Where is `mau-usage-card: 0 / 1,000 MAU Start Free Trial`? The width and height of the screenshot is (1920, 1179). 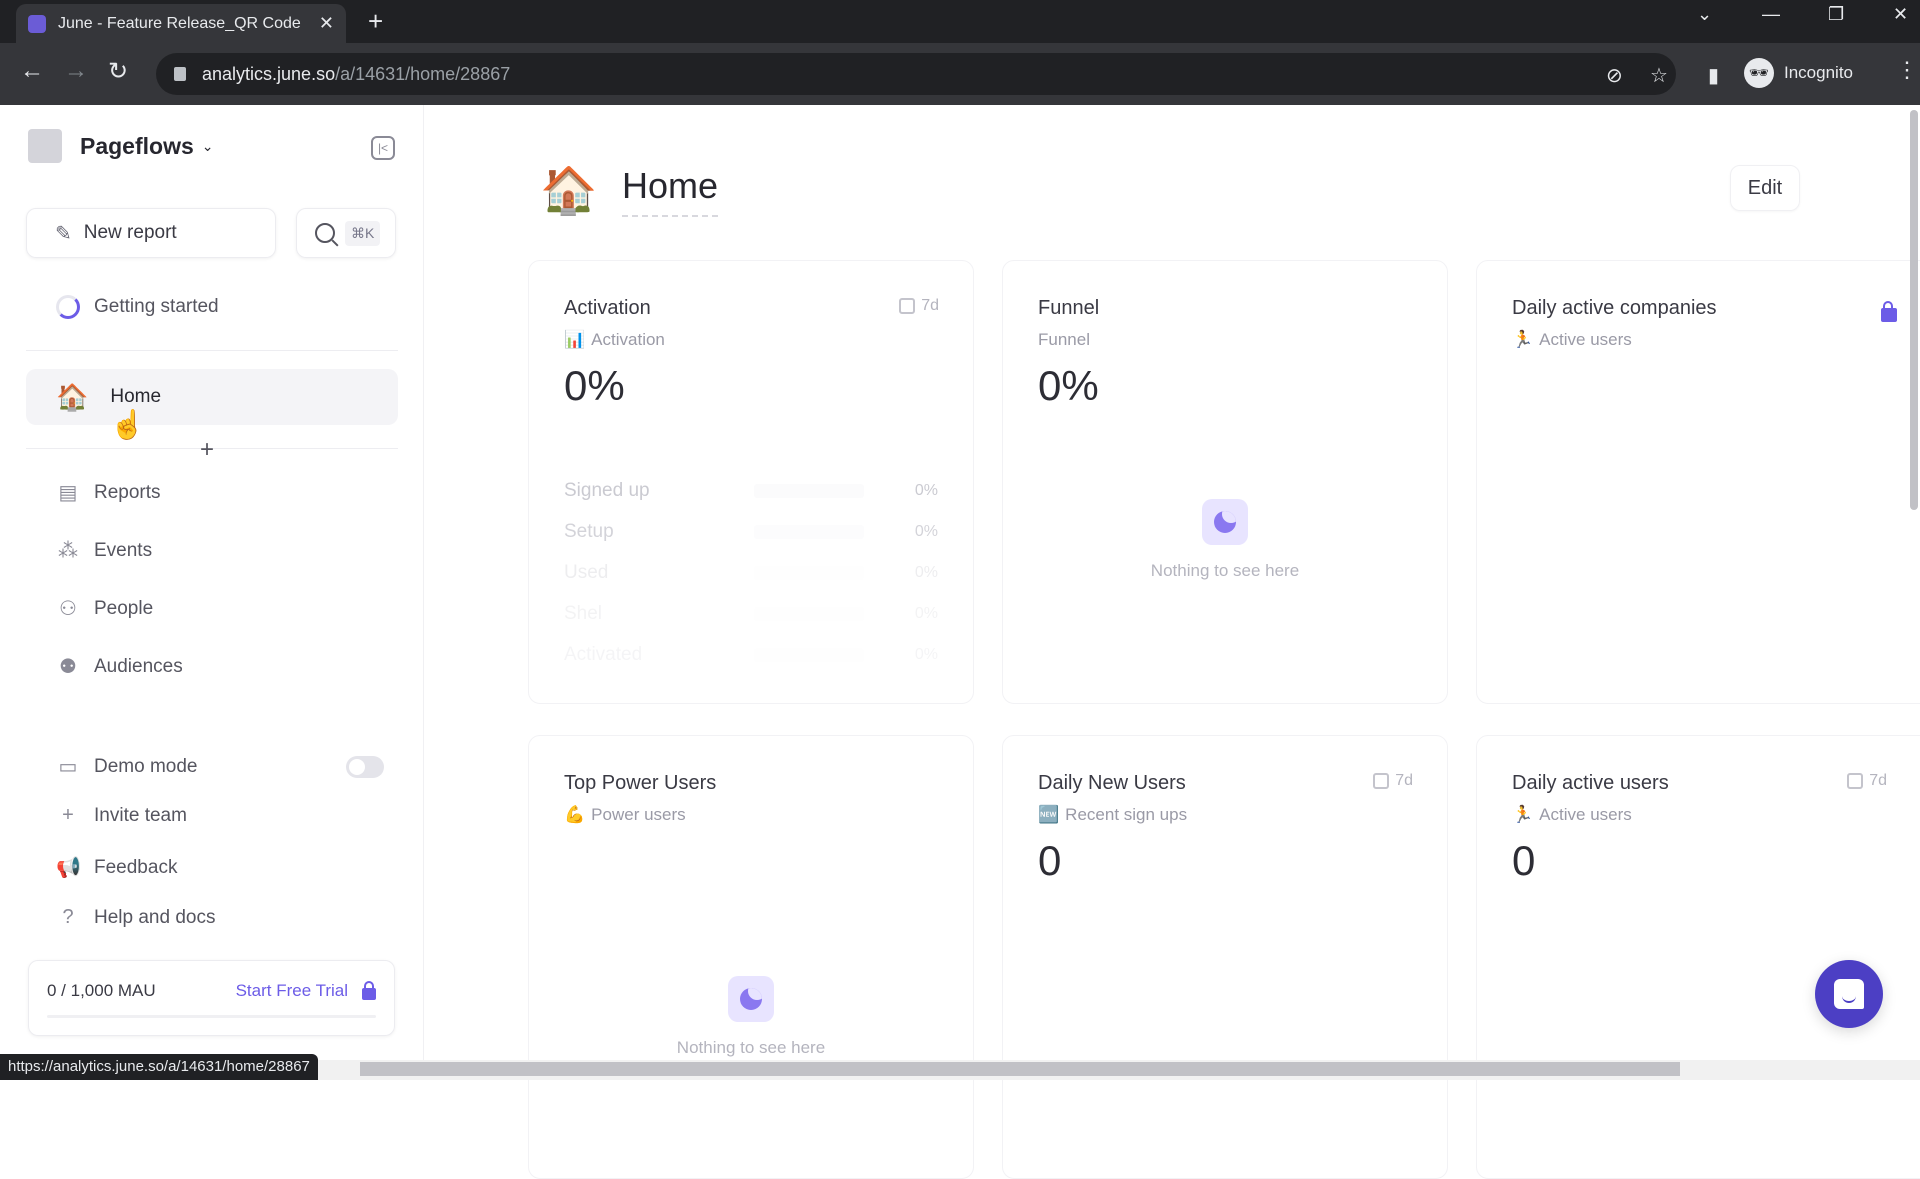
mau-usage-card: 0 / 1,000 MAU Start Free Trial is located at coordinates (211, 998).